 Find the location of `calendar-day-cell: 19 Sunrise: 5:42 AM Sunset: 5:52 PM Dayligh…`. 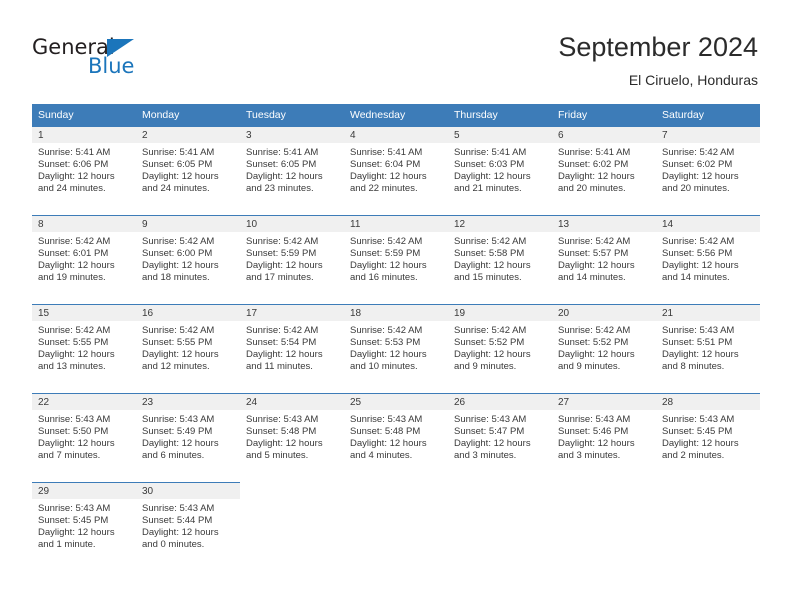

calendar-day-cell: 19 Sunrise: 5:42 AM Sunset: 5:52 PM Dayligh… is located at coordinates (500, 348).